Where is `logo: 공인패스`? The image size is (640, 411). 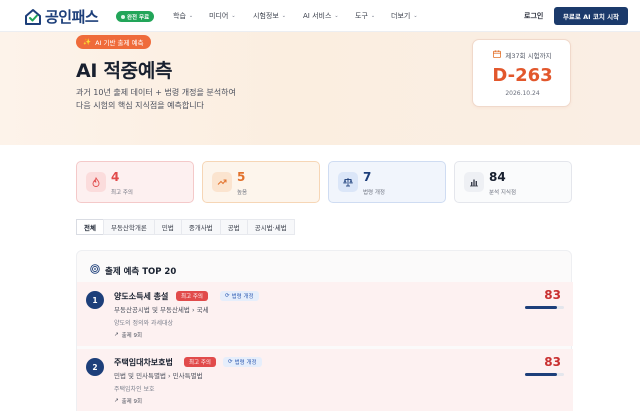
logo: 공인패스 is located at coordinates (61, 16).